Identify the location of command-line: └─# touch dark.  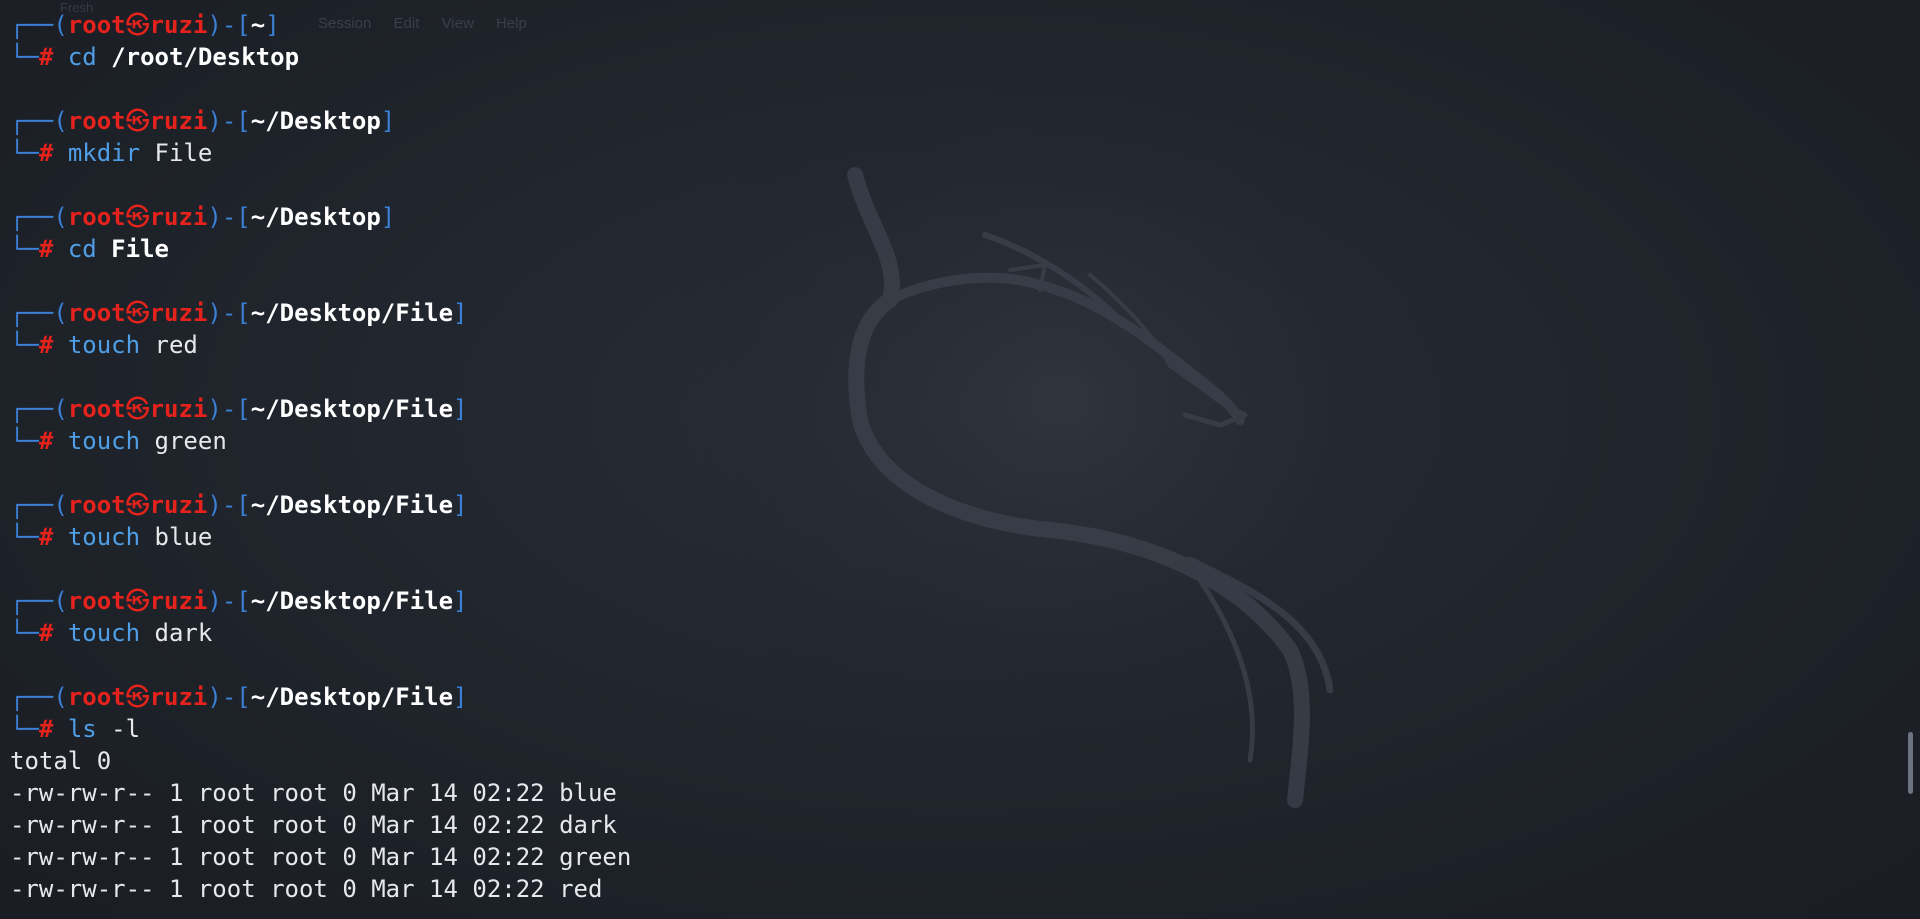
(945, 633).